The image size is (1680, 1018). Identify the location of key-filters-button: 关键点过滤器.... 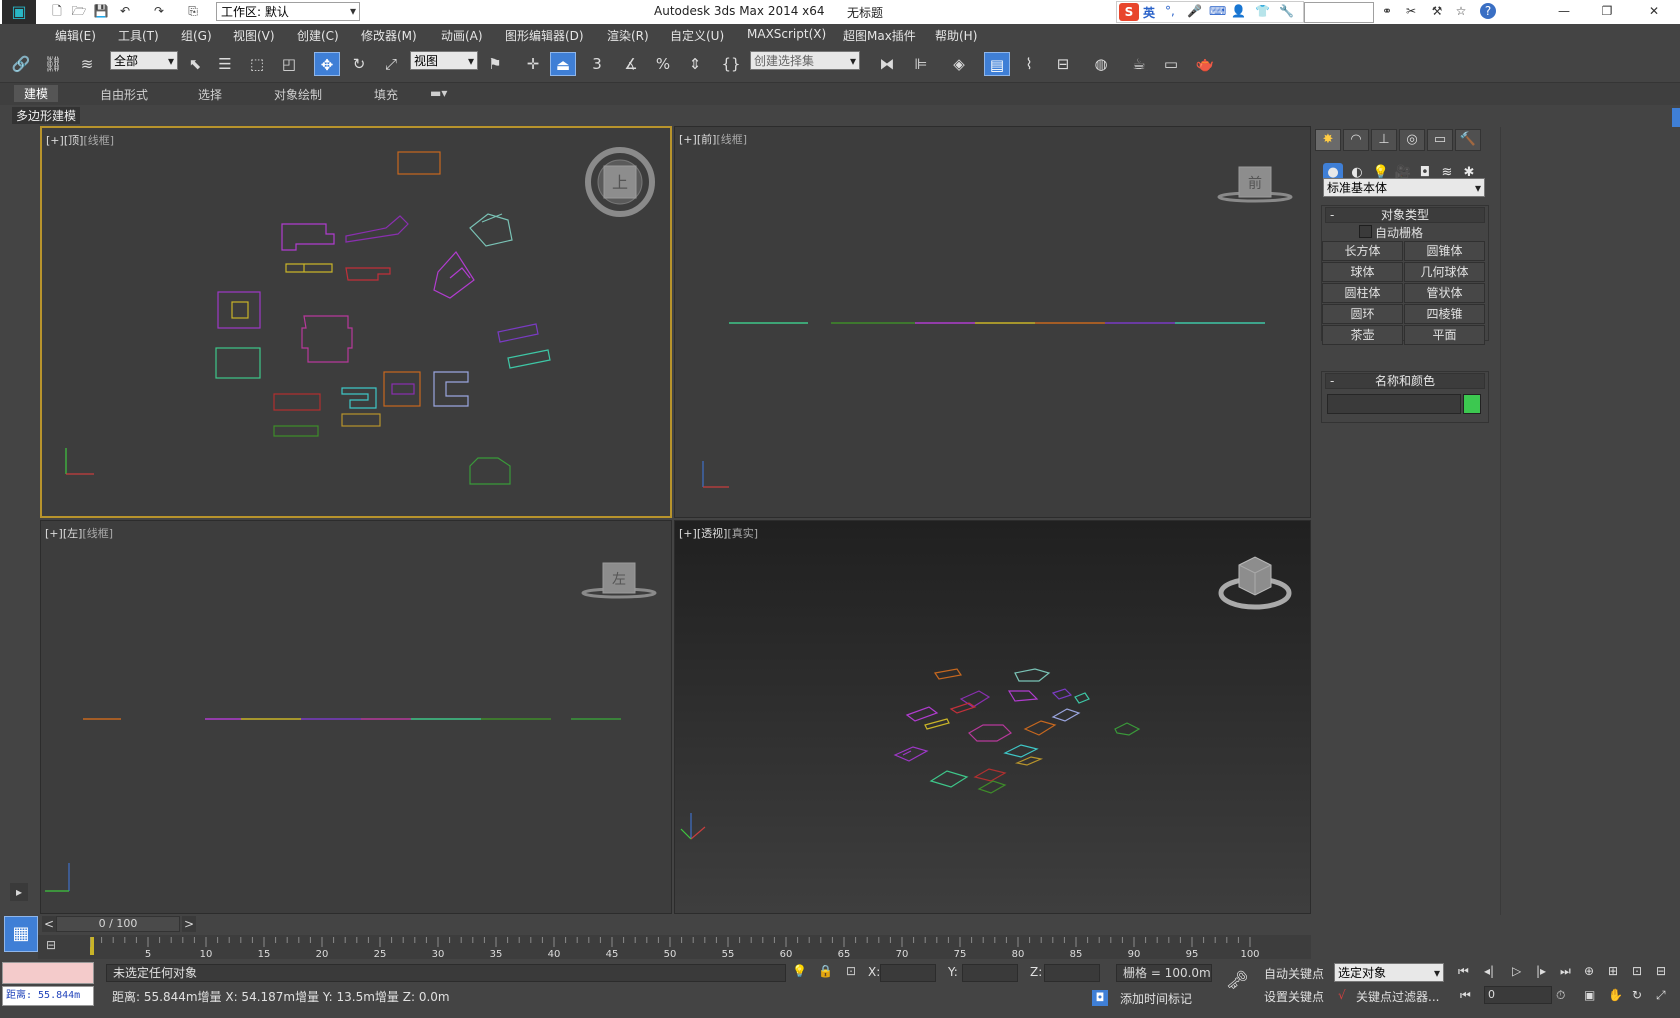
(1397, 996).